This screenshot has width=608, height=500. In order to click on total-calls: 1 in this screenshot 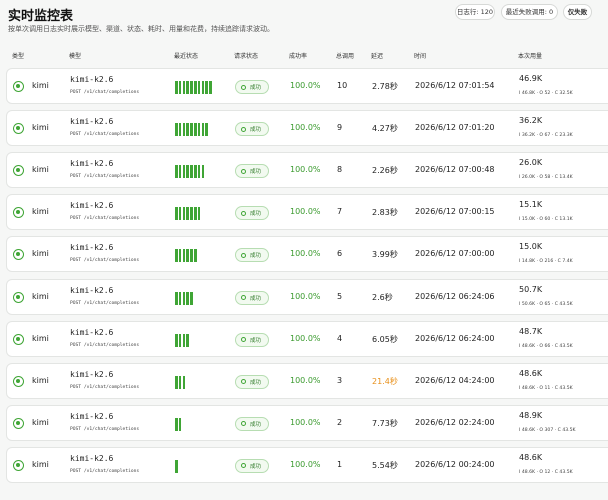, I will do `click(340, 464)`.